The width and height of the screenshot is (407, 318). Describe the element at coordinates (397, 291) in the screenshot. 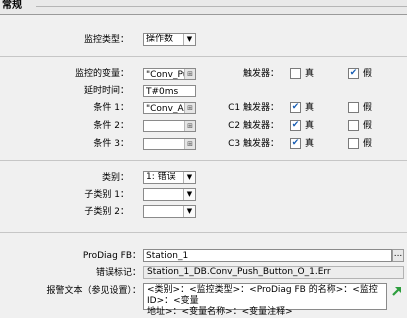

I see `arrow-up-right-icon` at that location.